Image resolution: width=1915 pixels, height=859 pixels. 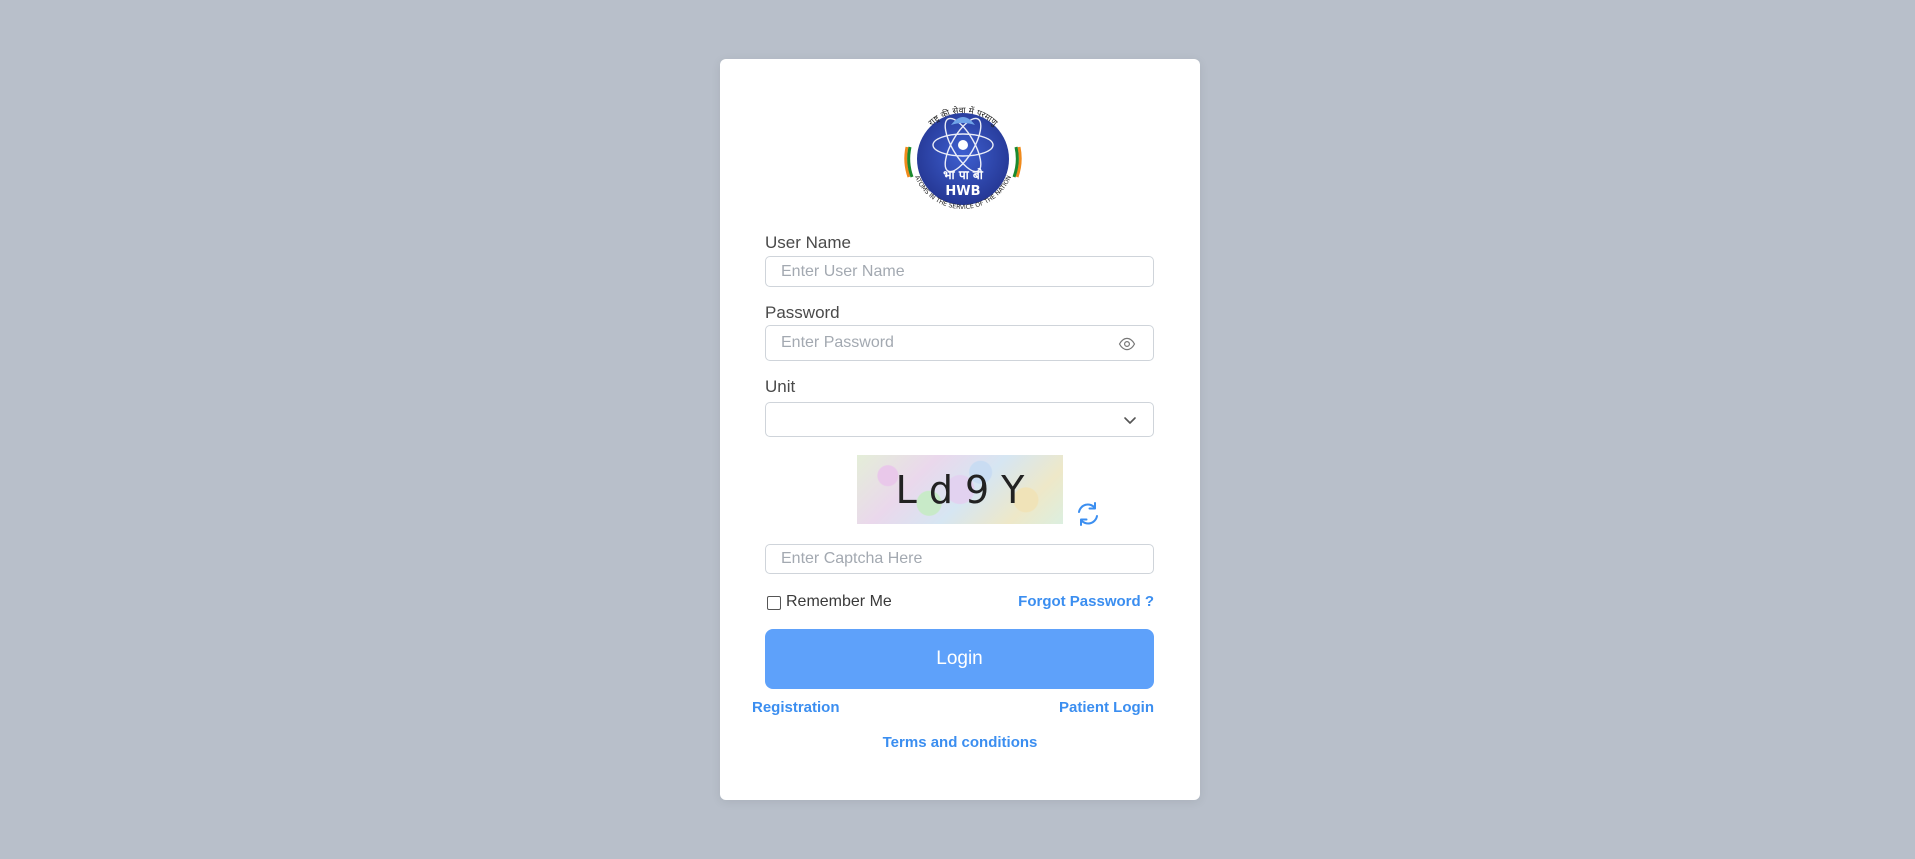 I want to click on logo-hwb-text: HWB, so click(x=962, y=191).